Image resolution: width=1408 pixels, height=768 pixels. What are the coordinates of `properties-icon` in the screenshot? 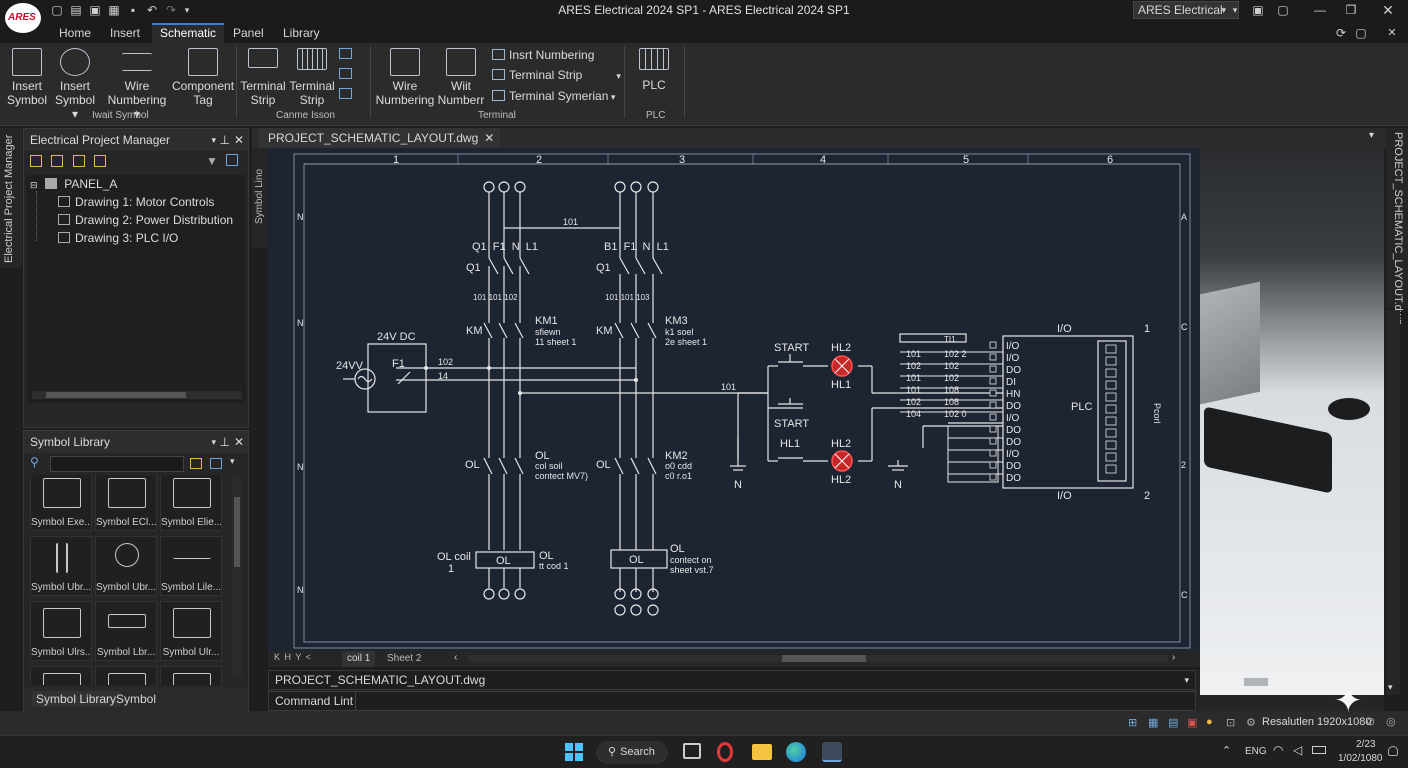 It's located at (100, 161).